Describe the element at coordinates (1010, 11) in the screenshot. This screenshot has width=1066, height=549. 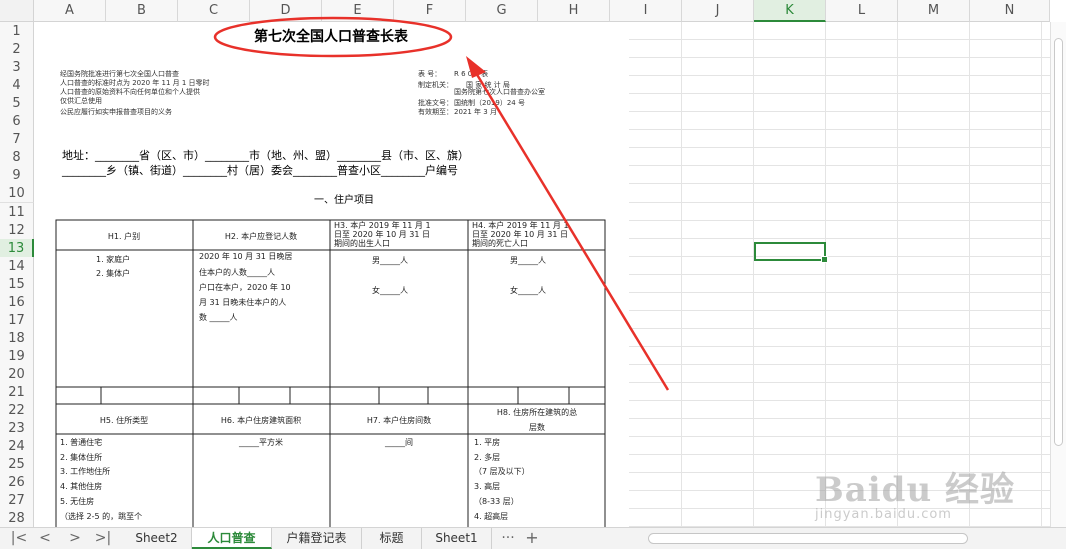
I see `column-header-n: N` at that location.